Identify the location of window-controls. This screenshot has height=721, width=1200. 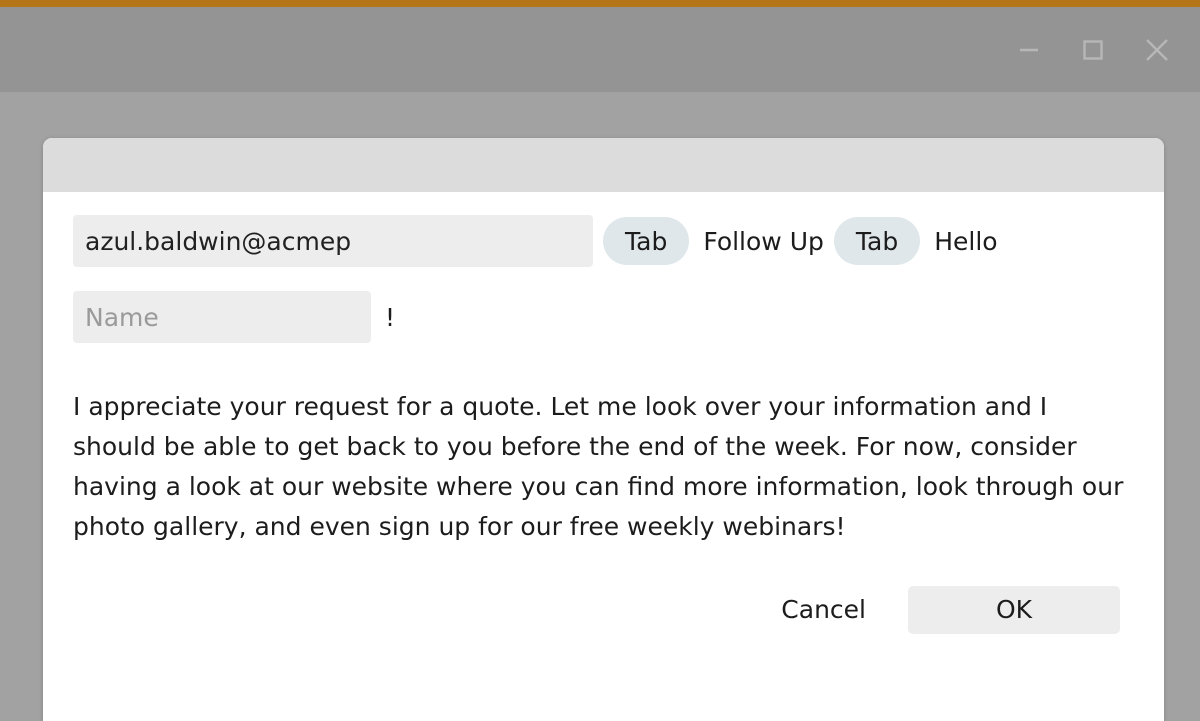
(1106, 50).